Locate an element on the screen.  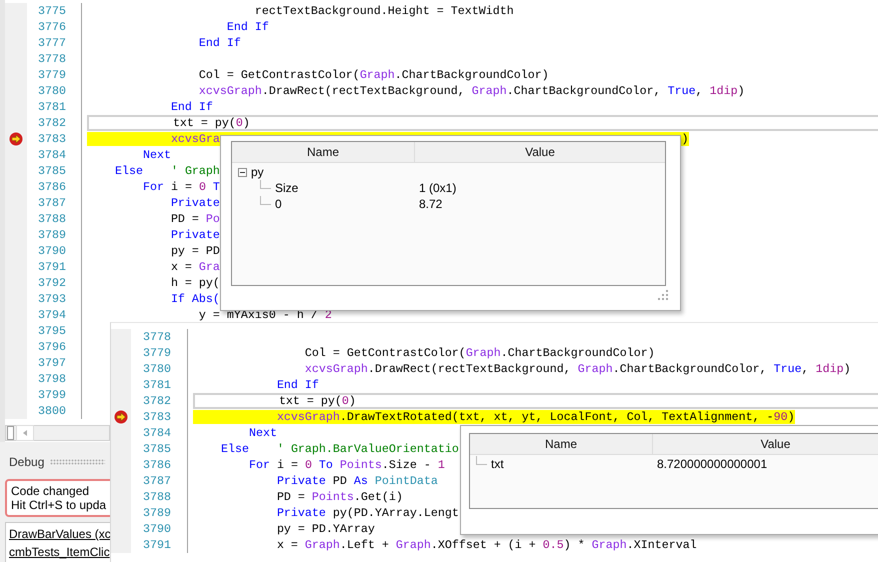
scroll-left-icon is located at coordinates (25, 433).